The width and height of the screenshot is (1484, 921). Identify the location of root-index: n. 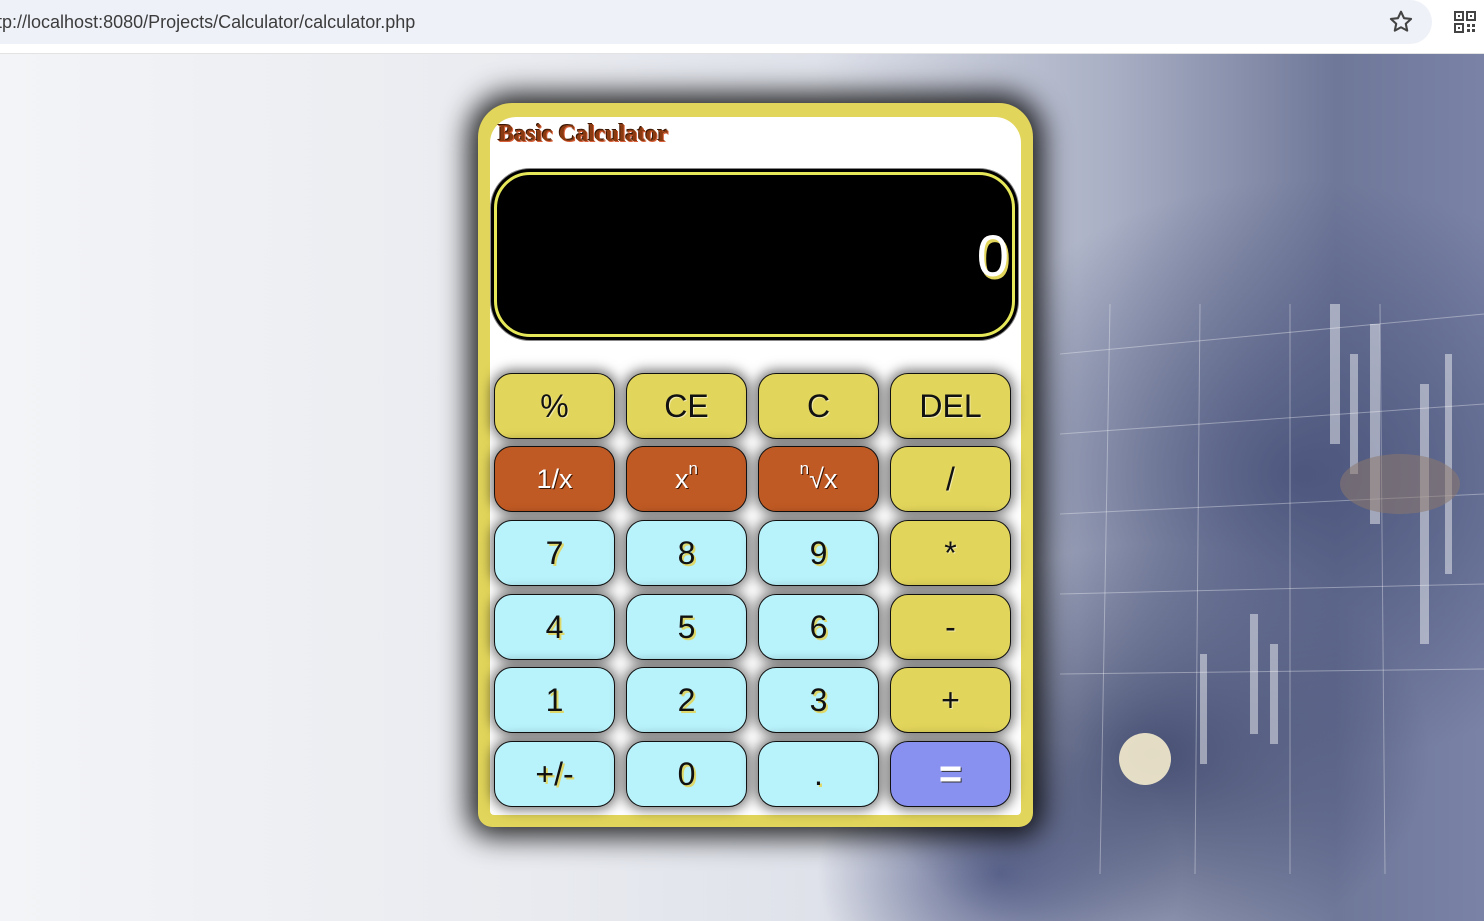
(804, 468).